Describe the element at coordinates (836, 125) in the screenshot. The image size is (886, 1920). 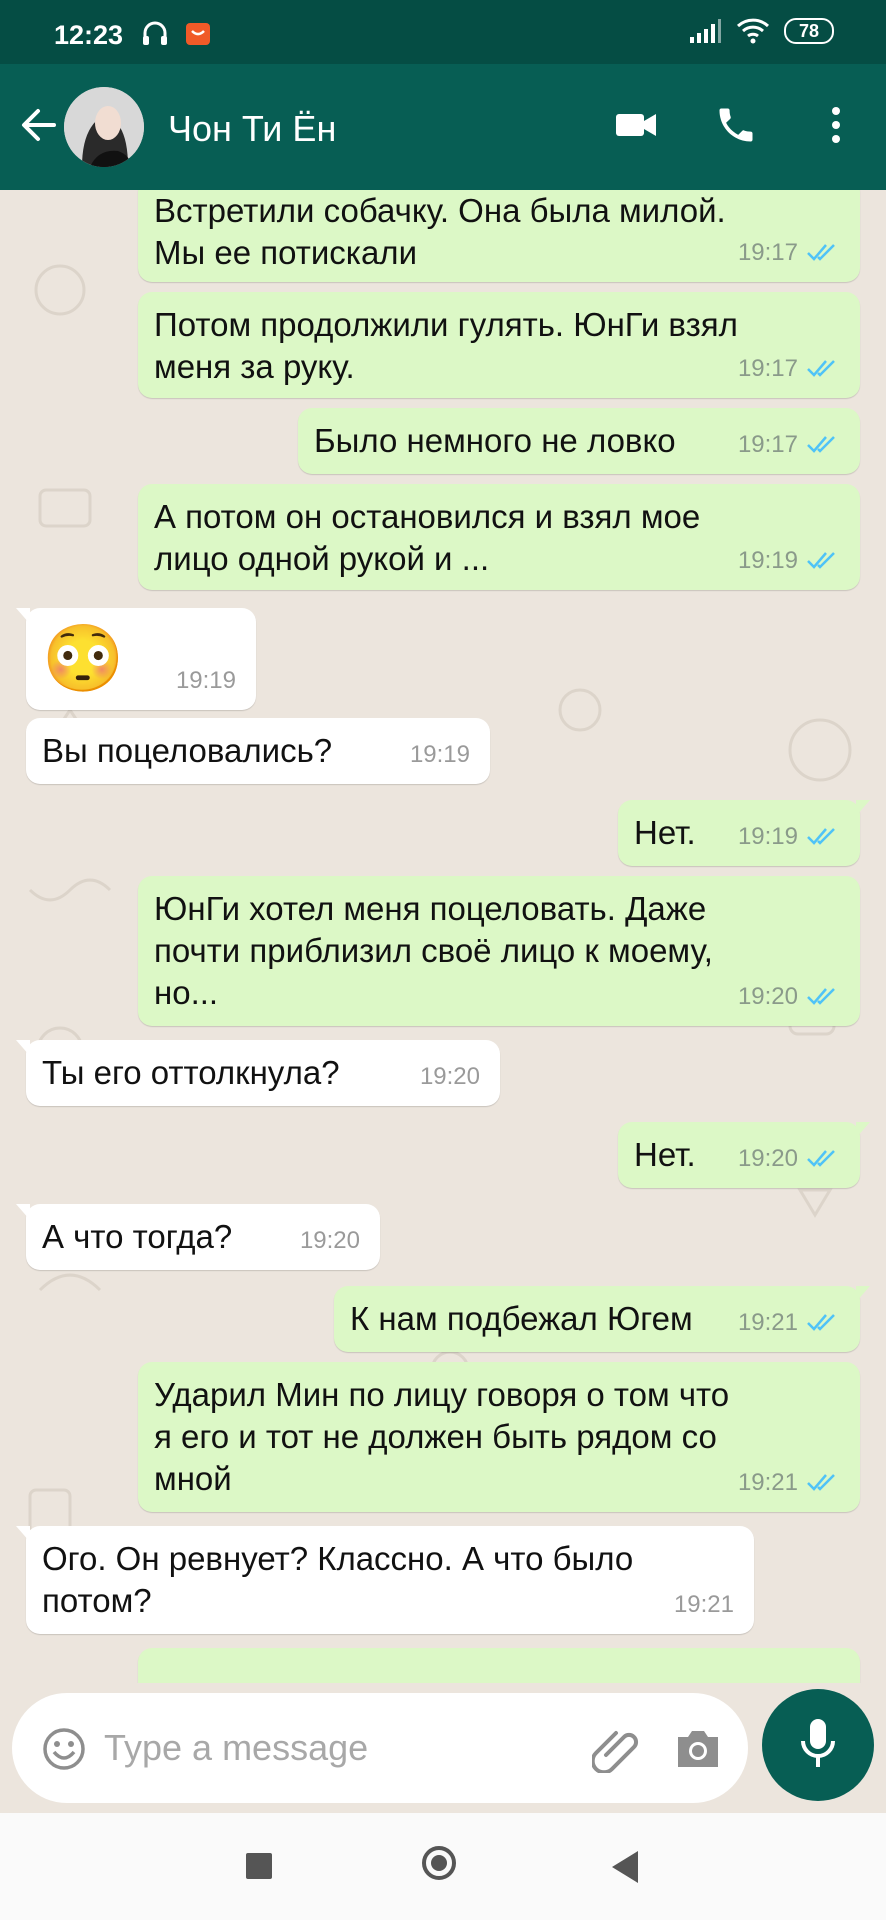
I see `more-options-icon` at that location.